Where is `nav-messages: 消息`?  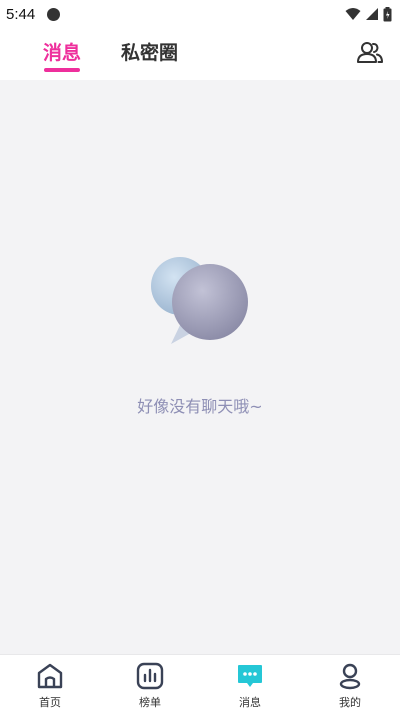 nav-messages: 消息 is located at coordinates (250, 683).